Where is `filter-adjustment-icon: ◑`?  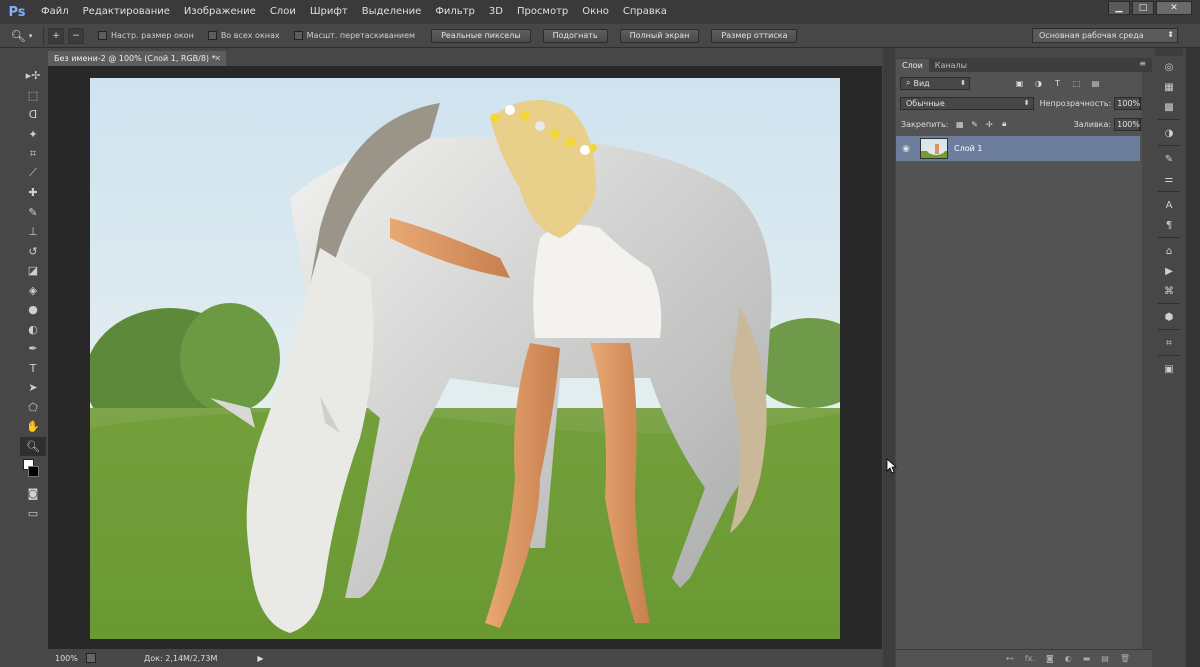 filter-adjustment-icon: ◑ is located at coordinates (1038, 83).